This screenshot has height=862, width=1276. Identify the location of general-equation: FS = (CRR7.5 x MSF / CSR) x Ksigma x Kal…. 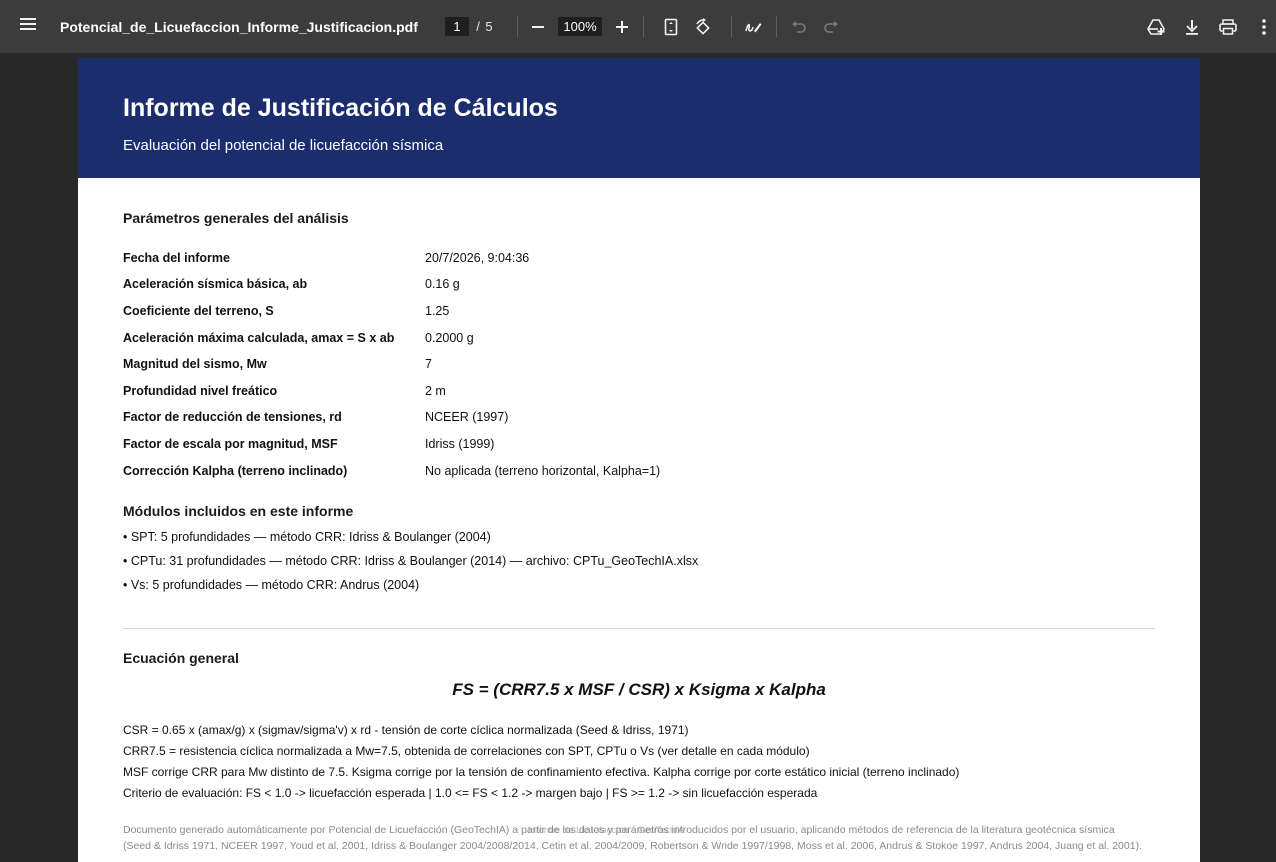
(639, 689).